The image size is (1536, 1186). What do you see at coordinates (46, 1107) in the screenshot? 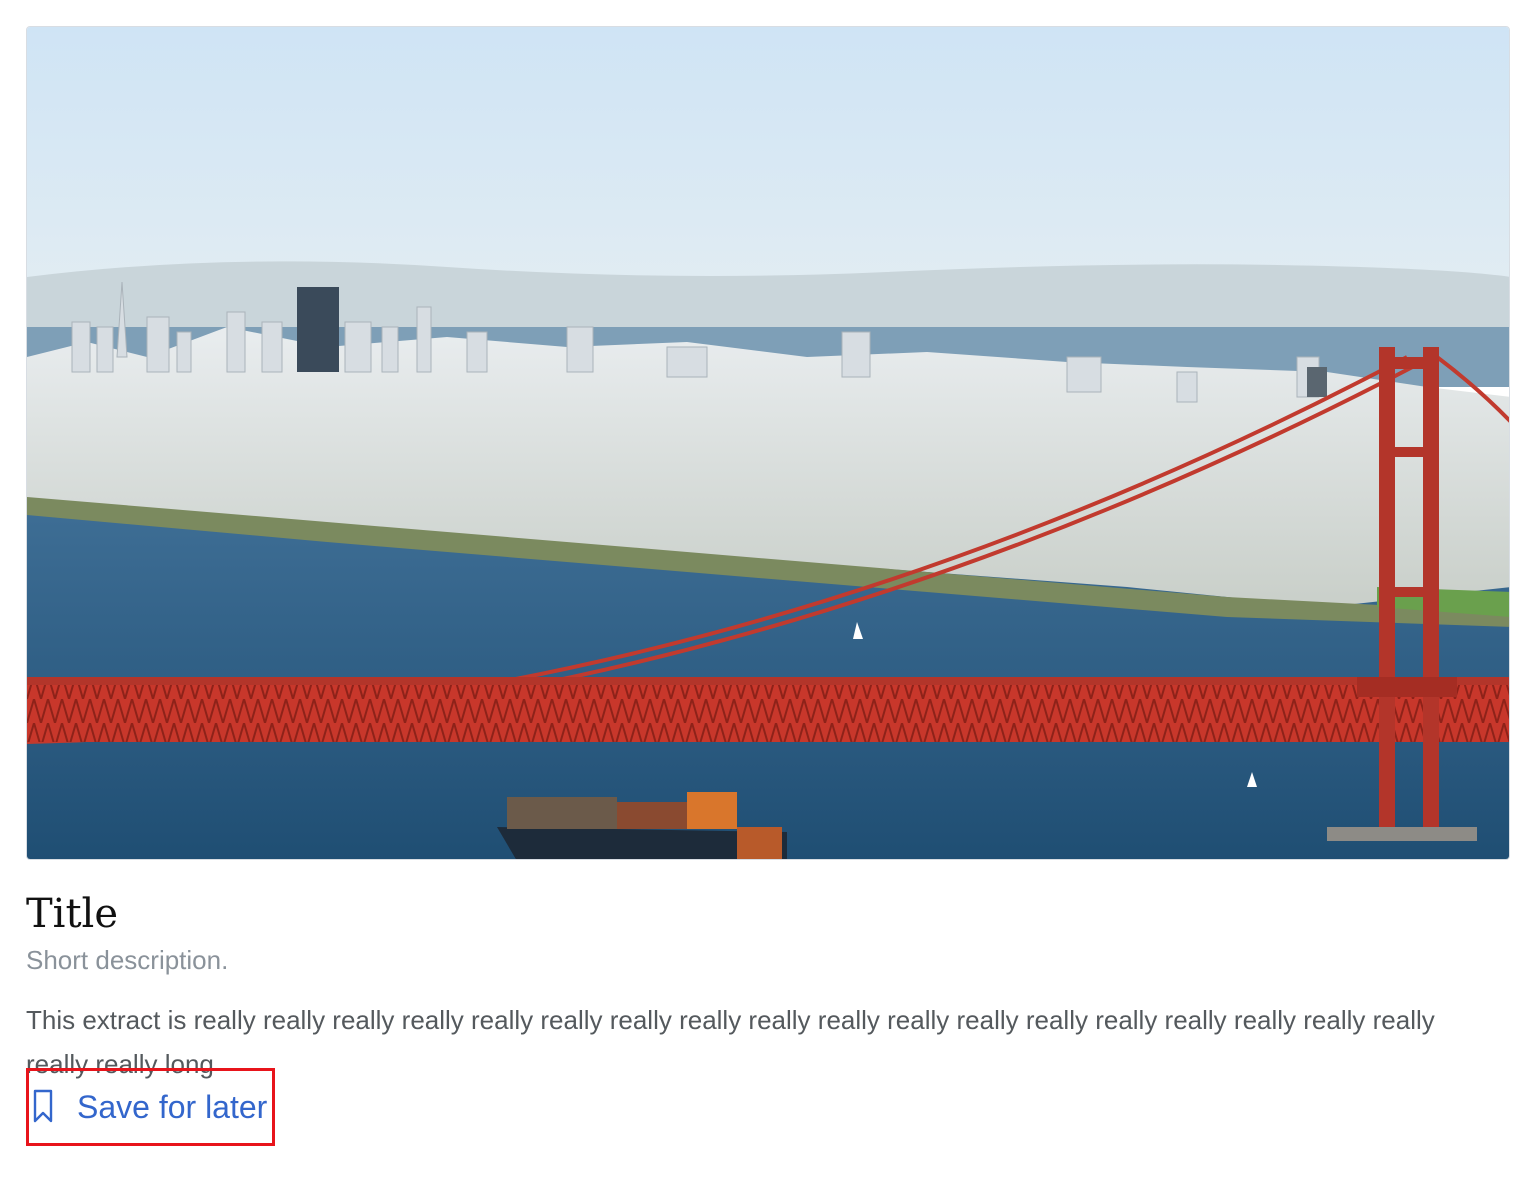
I see `bookmark-icon` at bounding box center [46, 1107].